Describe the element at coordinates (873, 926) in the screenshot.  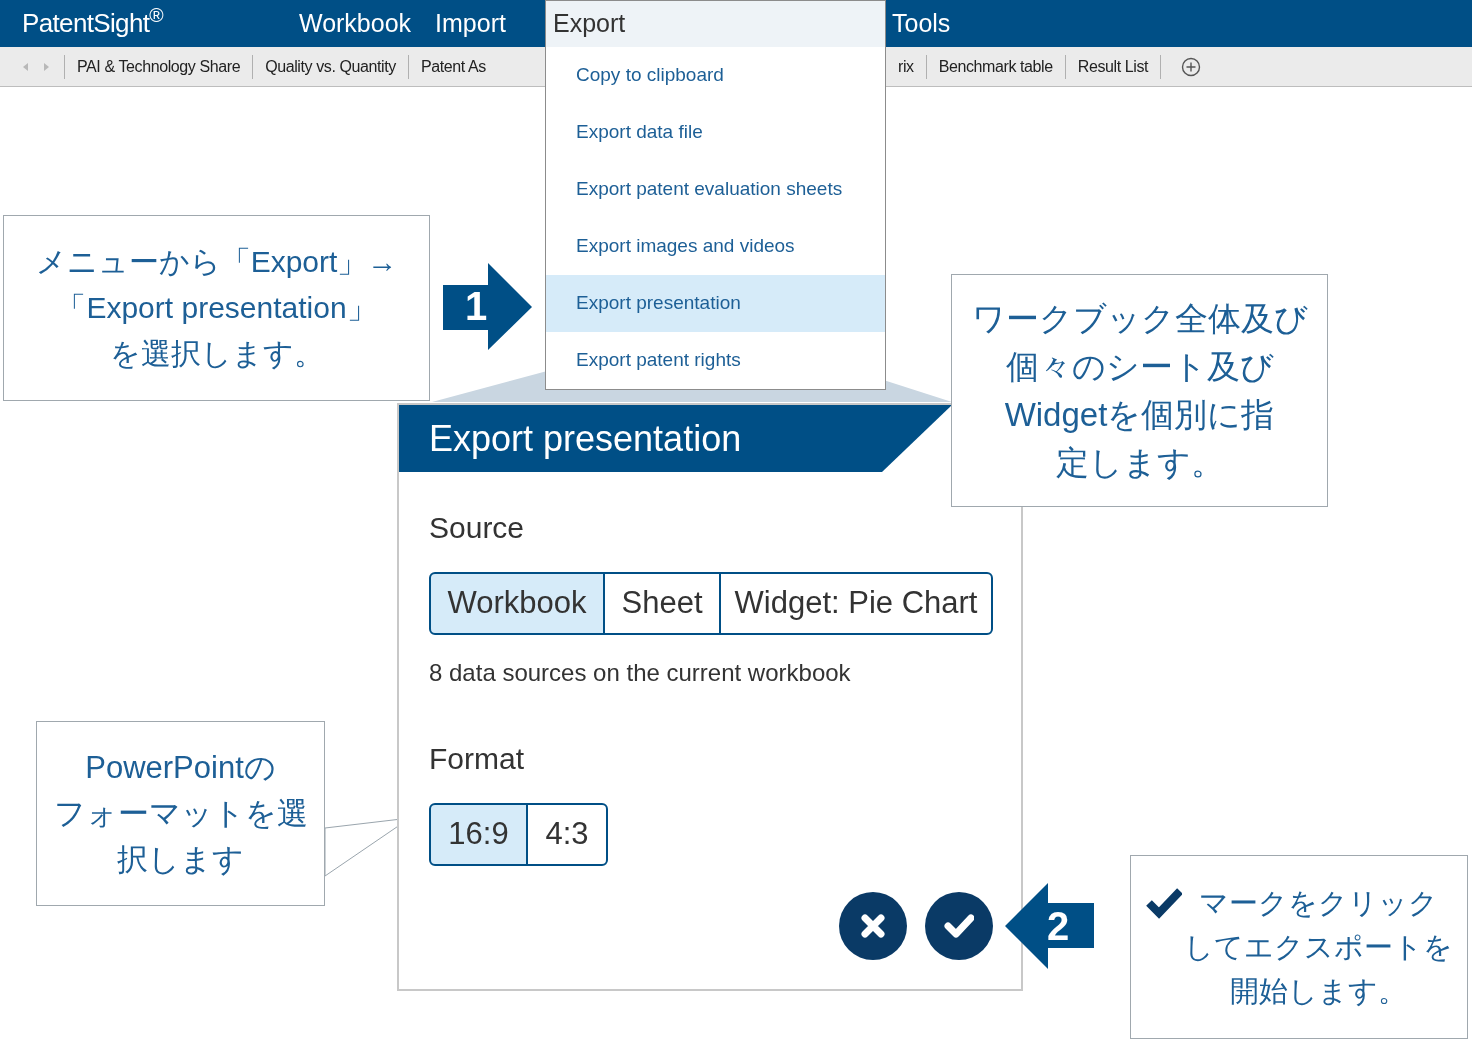
I see `close-icon` at that location.